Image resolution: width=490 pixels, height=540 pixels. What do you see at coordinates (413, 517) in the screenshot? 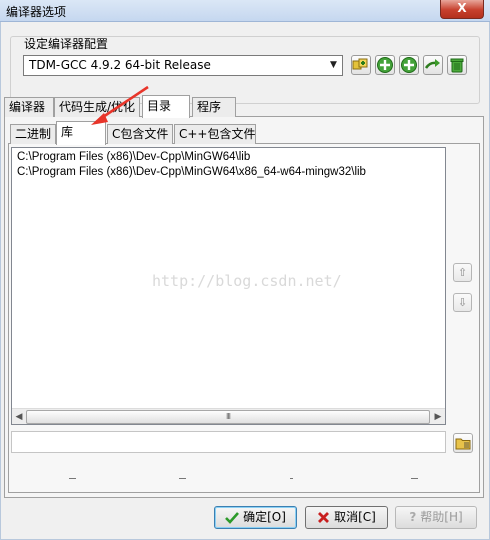
I see `help-icon: ?` at bounding box center [413, 517].